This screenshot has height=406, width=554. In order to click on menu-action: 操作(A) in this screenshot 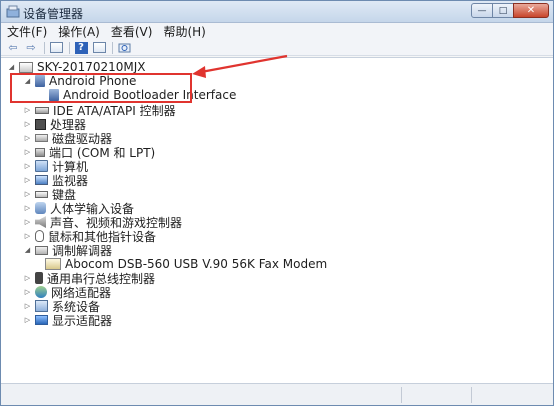, I will do `click(79, 31)`.